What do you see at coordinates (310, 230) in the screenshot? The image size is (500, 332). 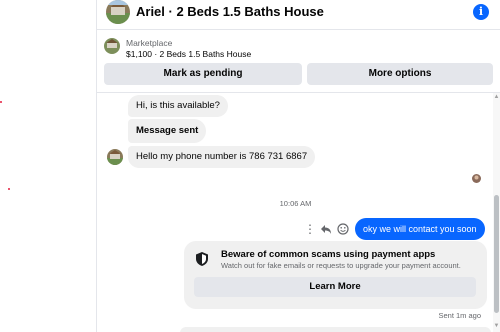 I see `more-dots-icon: ⋮` at bounding box center [310, 230].